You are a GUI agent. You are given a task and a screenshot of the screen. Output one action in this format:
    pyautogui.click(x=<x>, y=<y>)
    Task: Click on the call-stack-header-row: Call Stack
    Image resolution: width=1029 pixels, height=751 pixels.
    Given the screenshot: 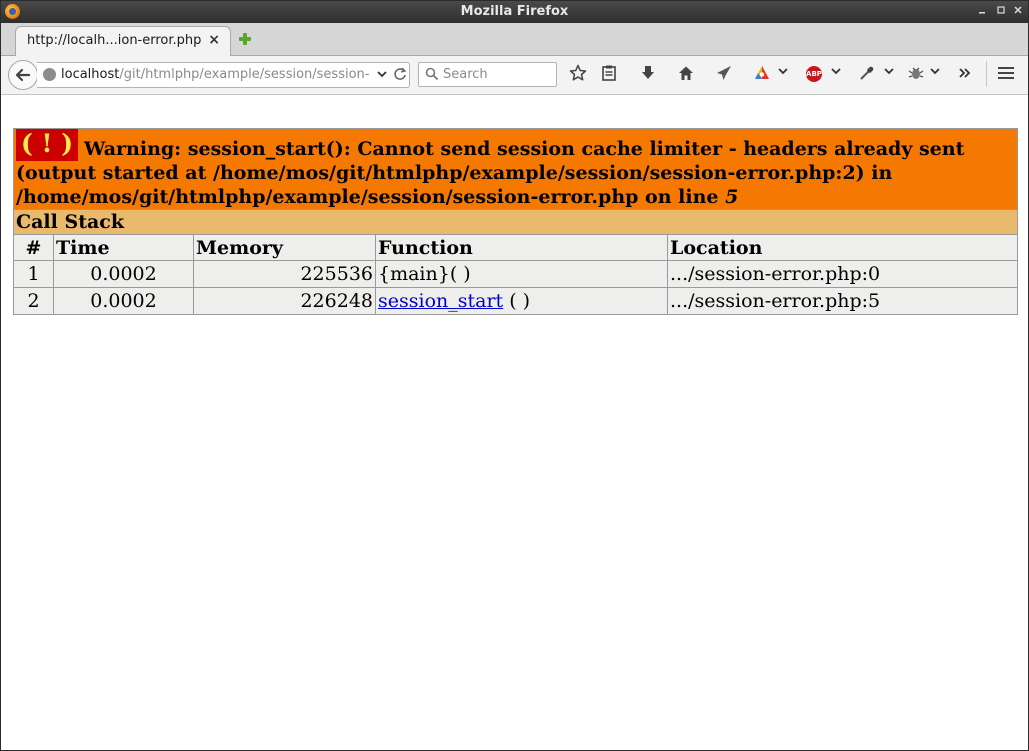 What is the action you would take?
    pyautogui.click(x=515, y=222)
    